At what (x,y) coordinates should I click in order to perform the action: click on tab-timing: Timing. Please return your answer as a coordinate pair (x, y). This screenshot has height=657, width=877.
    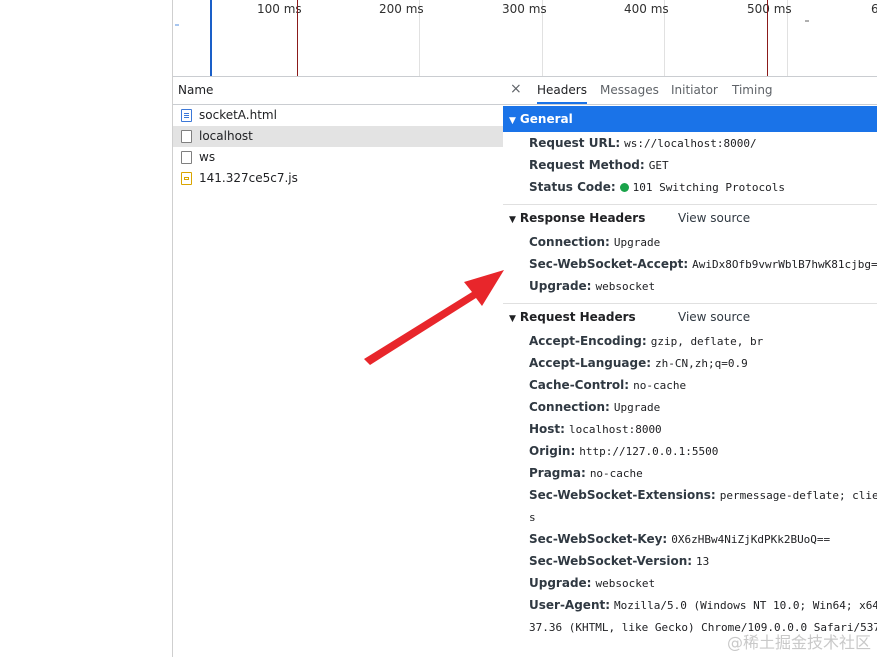
    Looking at the image, I should click on (752, 90).